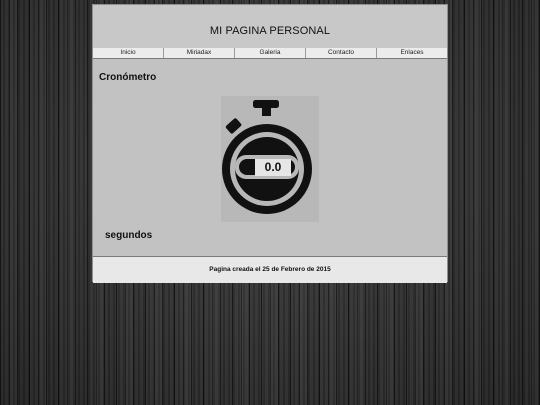 The image size is (540, 405). What do you see at coordinates (341, 53) in the screenshot?
I see `nav-item-contacto: Contacto` at bounding box center [341, 53].